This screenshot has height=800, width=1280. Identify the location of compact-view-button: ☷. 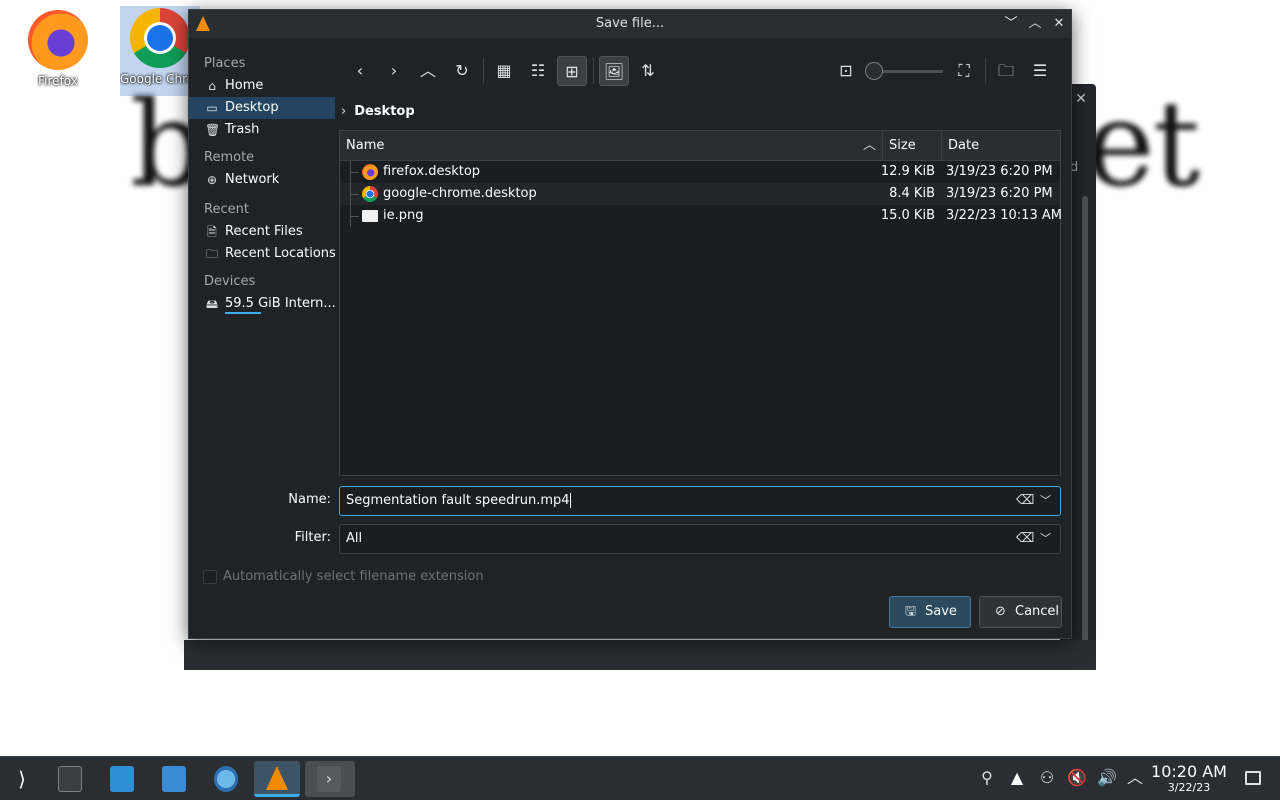
(538, 71).